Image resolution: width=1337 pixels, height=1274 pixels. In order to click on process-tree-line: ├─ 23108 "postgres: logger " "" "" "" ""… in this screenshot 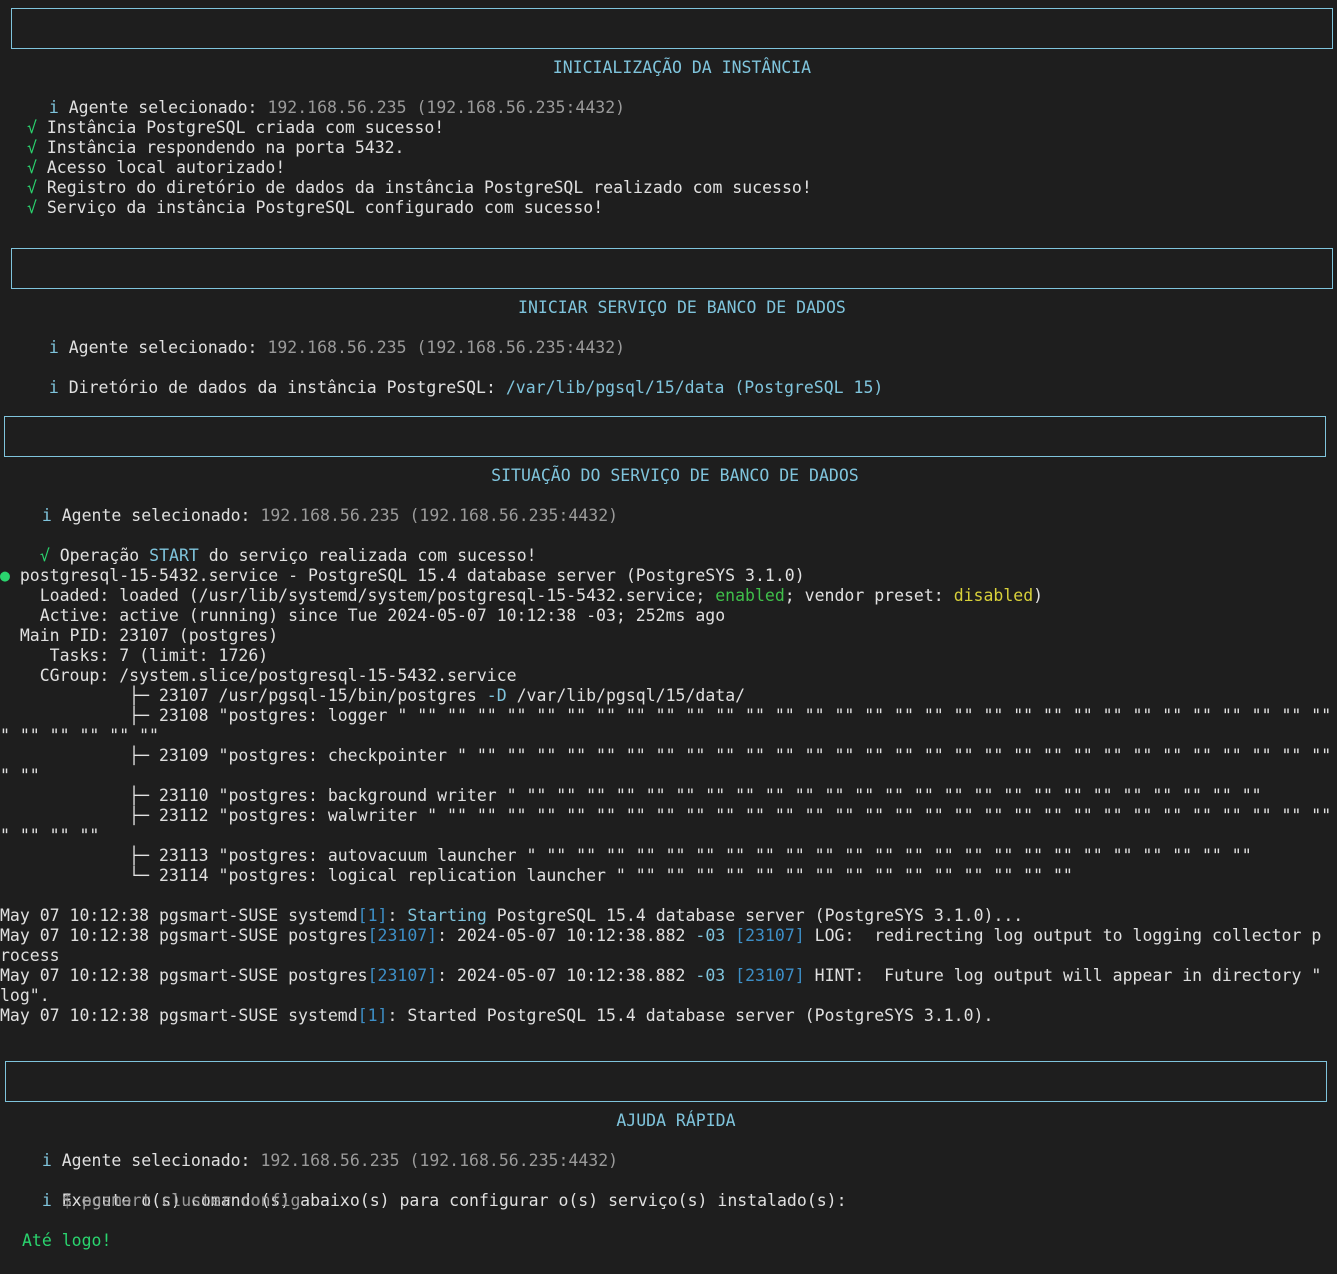, I will do `click(668, 715)`.